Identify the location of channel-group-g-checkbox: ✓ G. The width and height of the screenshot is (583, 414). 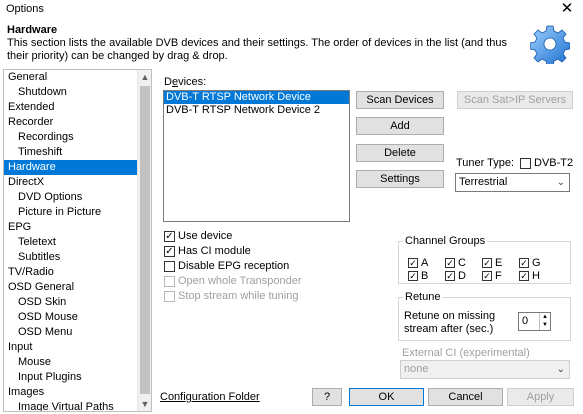
(537, 262).